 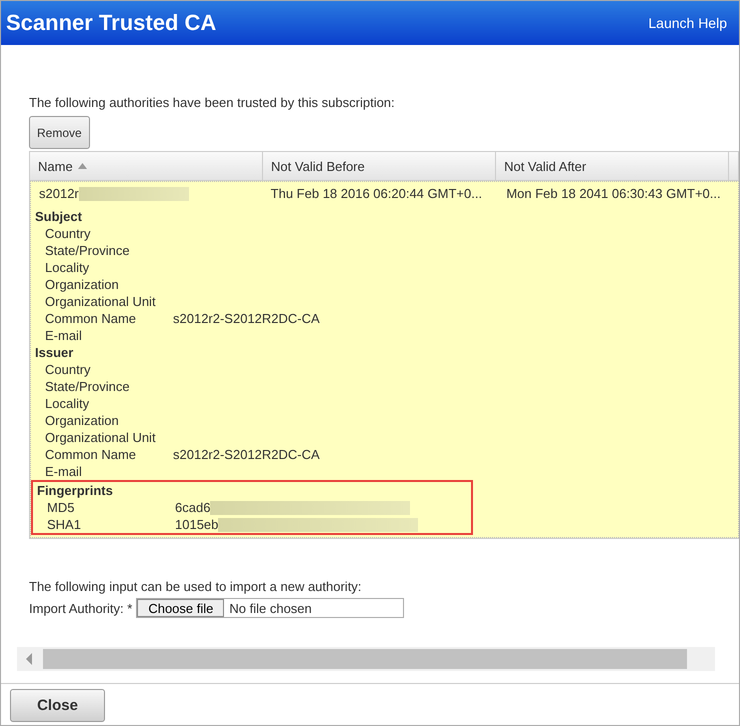 I want to click on scrollbar-thumb, so click(x=365, y=659).